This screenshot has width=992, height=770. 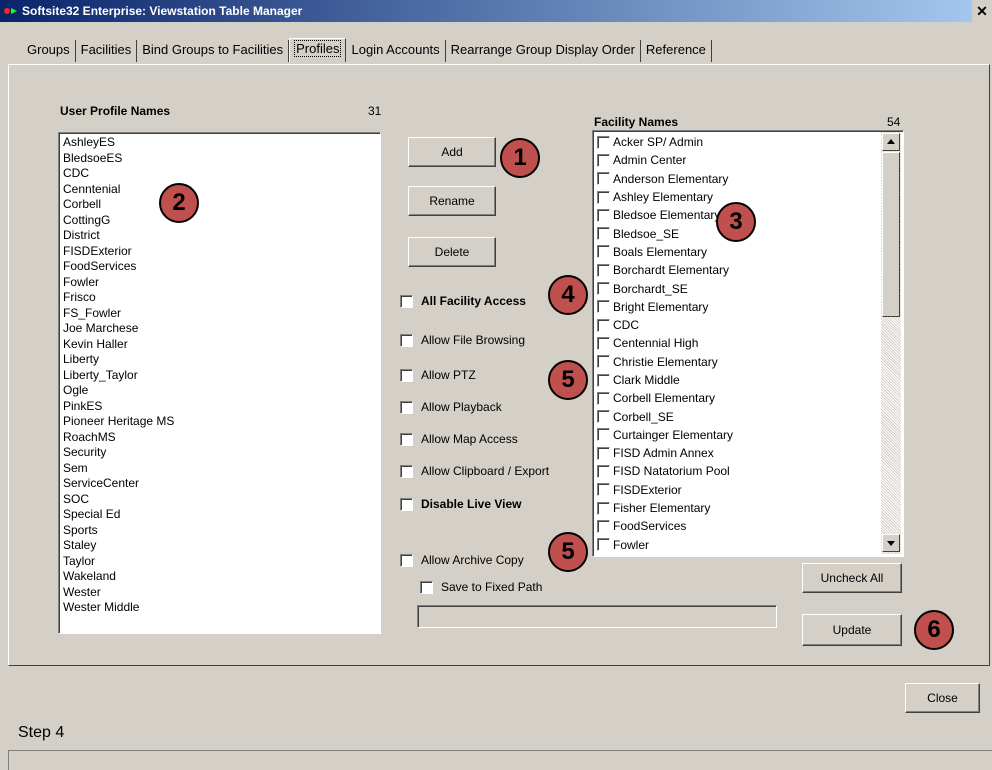 What do you see at coordinates (219, 329) in the screenshot?
I see `profile-list-item: Joe Marchese` at bounding box center [219, 329].